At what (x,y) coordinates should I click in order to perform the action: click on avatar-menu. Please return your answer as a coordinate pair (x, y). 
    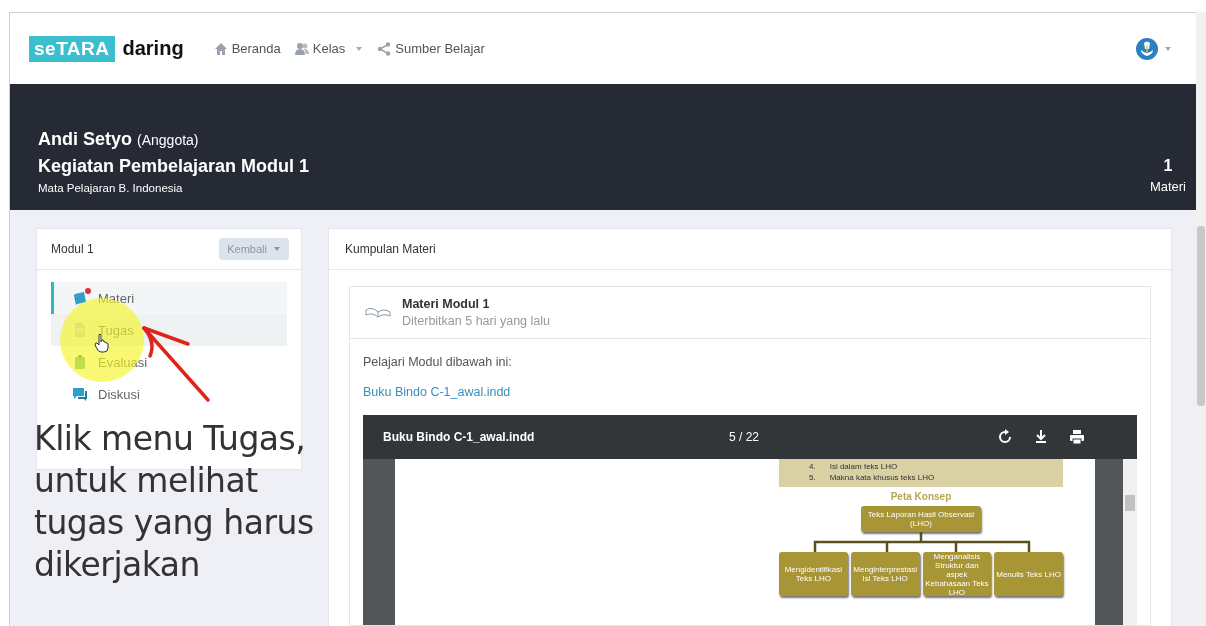
    Looking at the image, I should click on (1154, 48).